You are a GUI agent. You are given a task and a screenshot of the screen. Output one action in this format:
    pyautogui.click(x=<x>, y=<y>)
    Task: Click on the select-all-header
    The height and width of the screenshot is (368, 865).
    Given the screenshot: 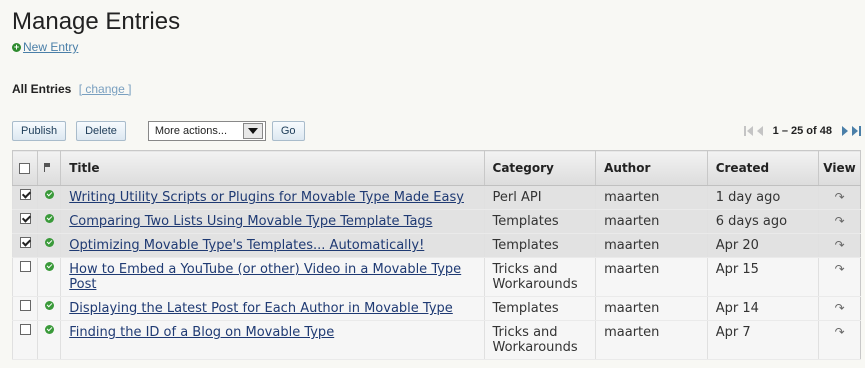 What is the action you would take?
    pyautogui.click(x=24, y=168)
    